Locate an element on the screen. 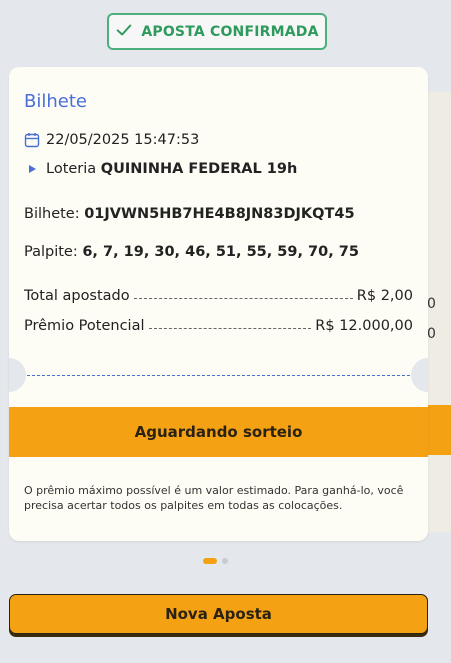 The width and height of the screenshot is (451, 663). potential-prize-label: Prêmio Potencial is located at coordinates (84, 326).